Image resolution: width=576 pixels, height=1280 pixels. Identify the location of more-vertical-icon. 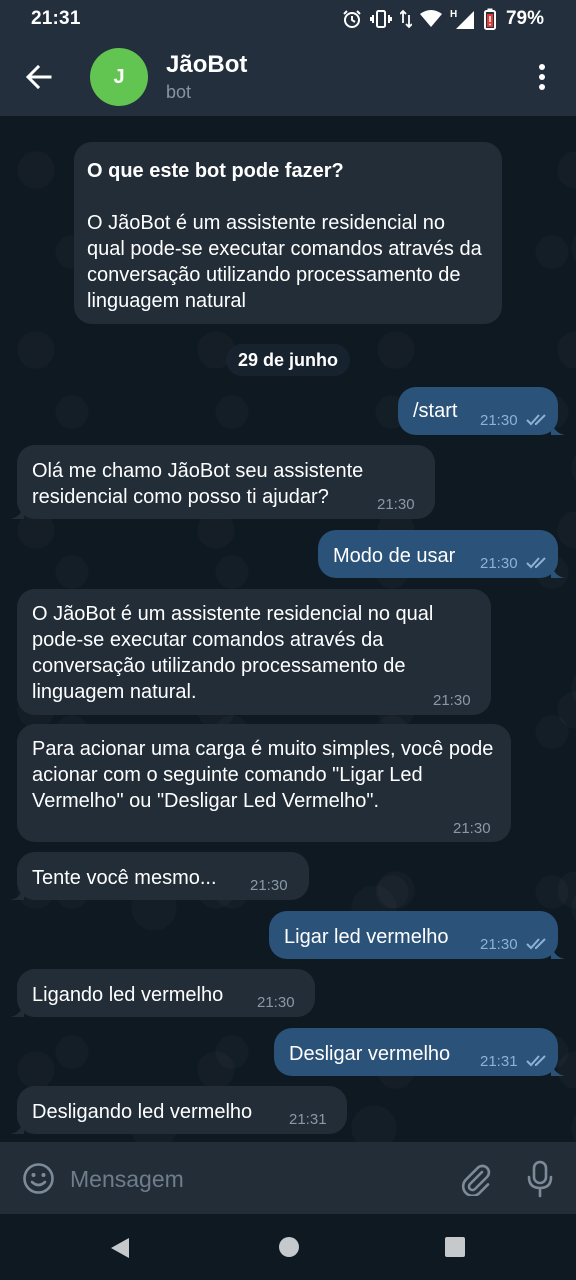
(542, 77).